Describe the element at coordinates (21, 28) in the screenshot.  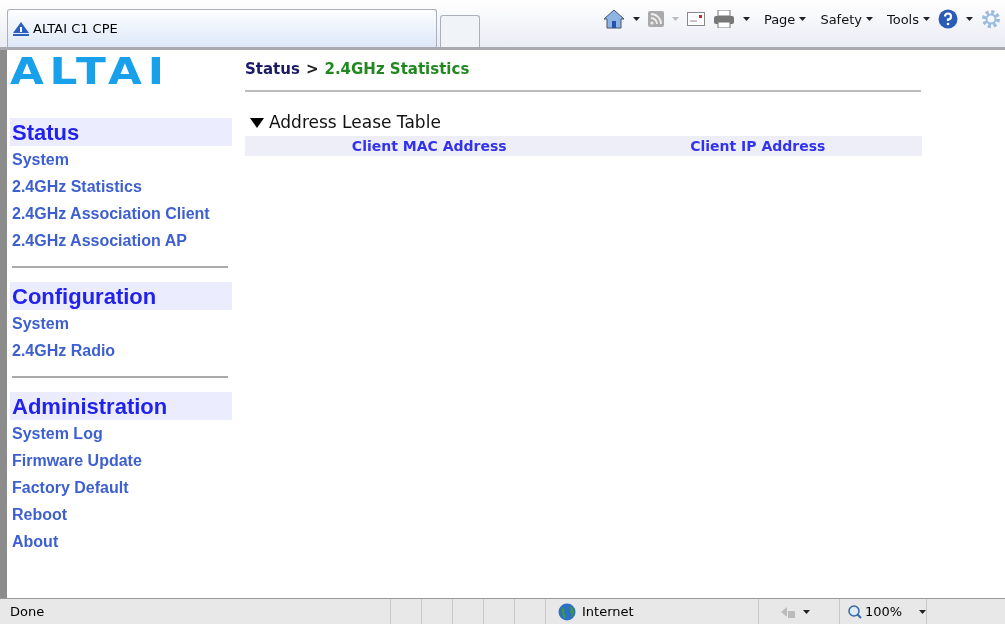
I see `triangle-logo-icon` at that location.